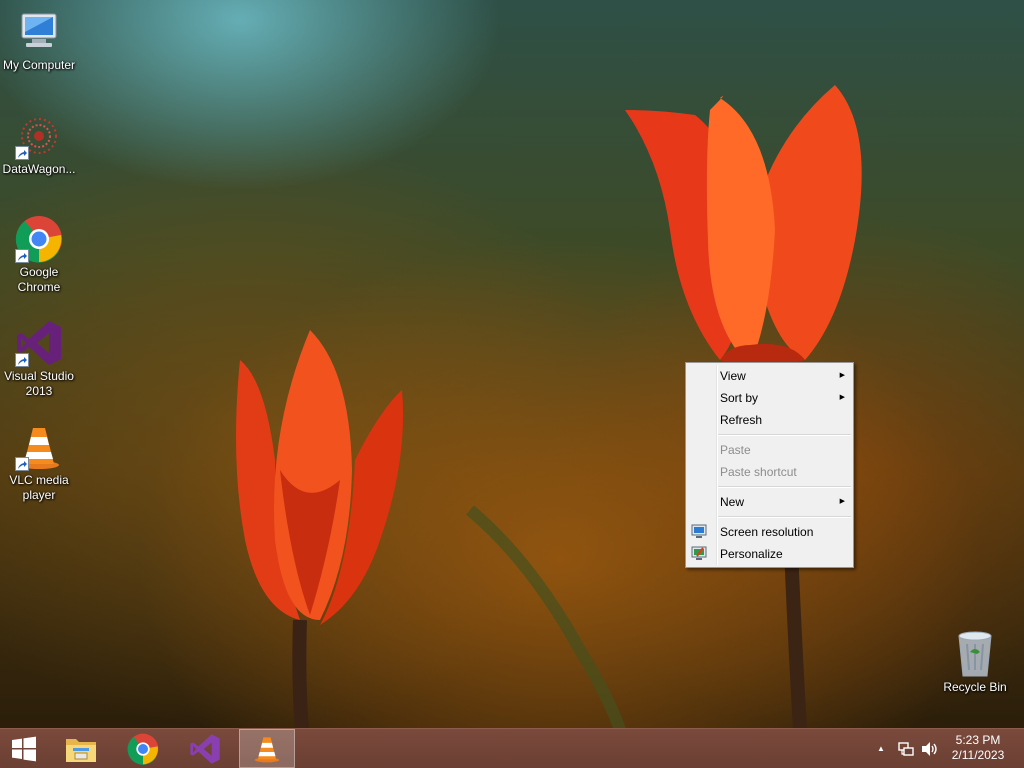 The image size is (1024, 768). What do you see at coordinates (751, 554) in the screenshot?
I see `menu-item-label: Personalize` at bounding box center [751, 554].